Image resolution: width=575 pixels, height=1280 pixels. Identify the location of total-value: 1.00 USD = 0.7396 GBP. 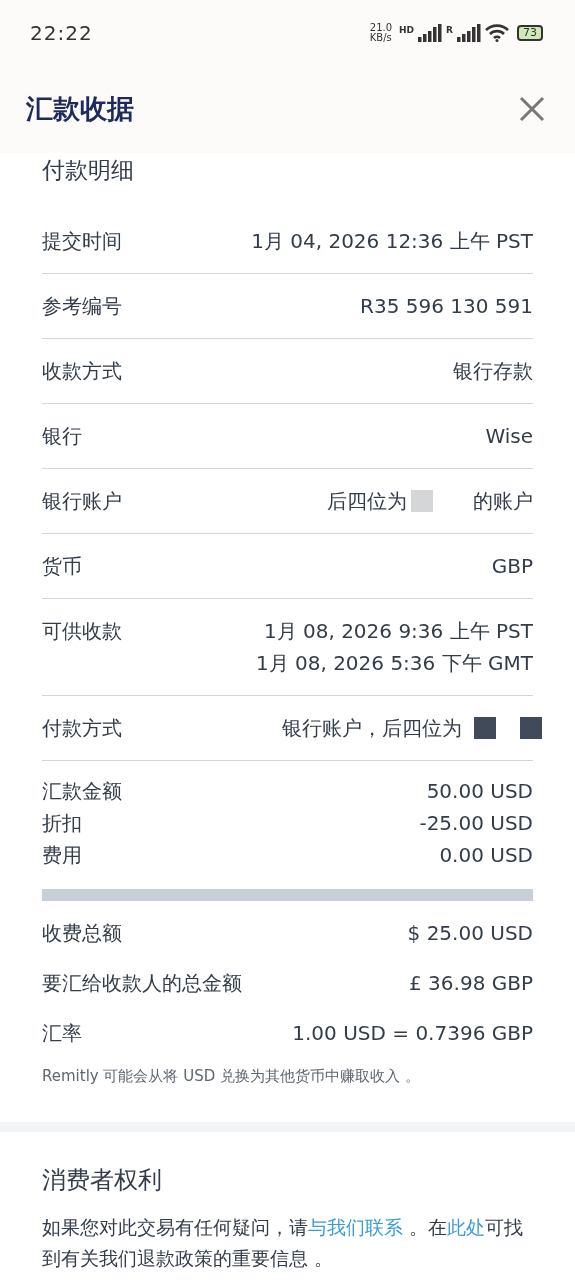
(412, 1033).